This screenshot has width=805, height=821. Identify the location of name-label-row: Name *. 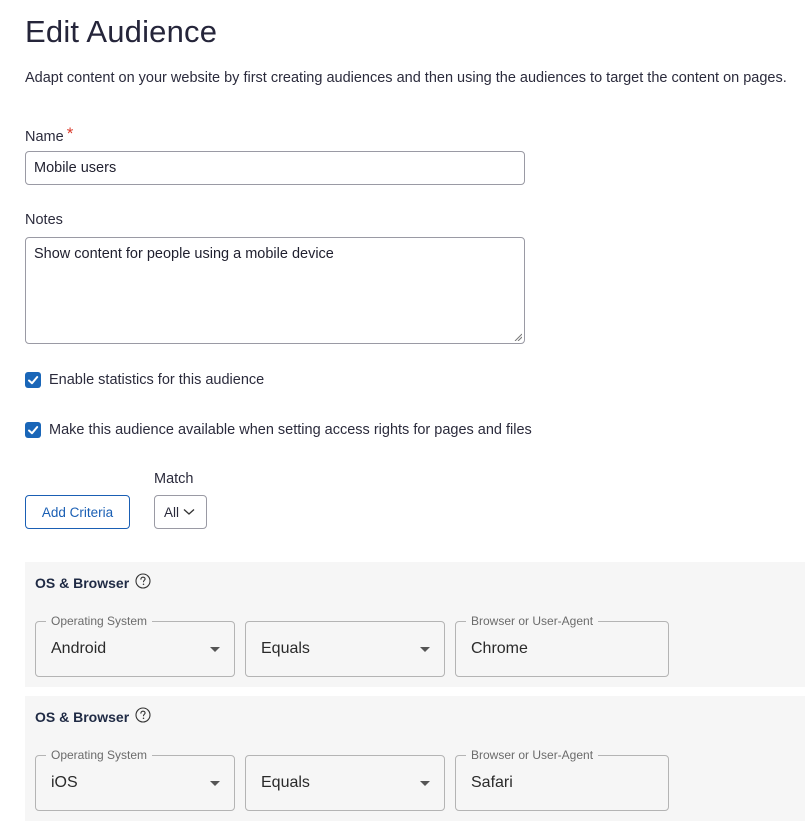
(49, 135).